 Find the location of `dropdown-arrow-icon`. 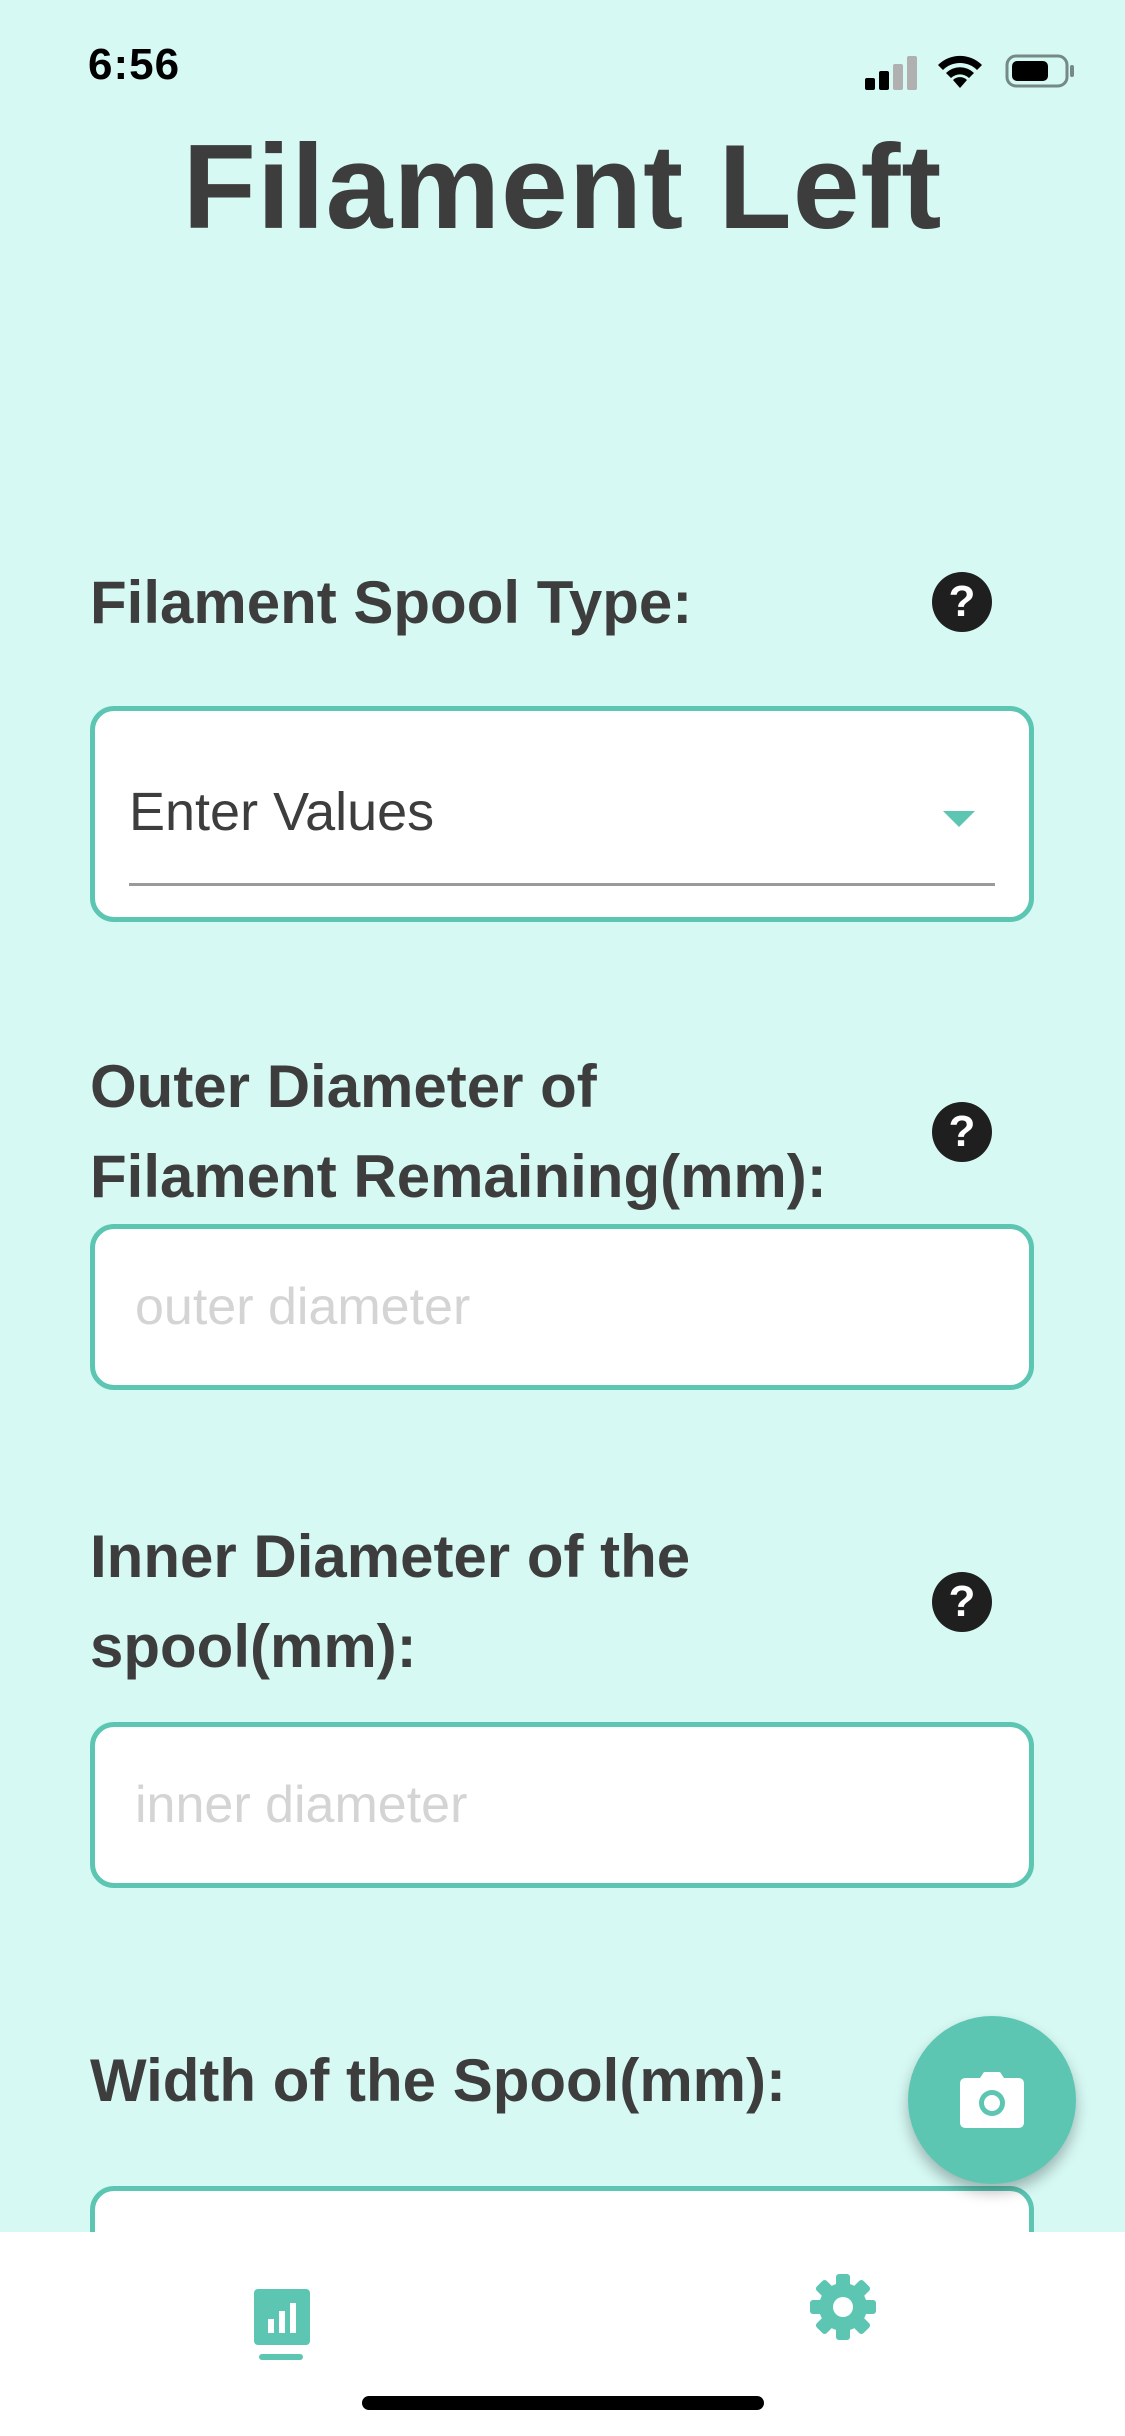

dropdown-arrow-icon is located at coordinates (959, 819).